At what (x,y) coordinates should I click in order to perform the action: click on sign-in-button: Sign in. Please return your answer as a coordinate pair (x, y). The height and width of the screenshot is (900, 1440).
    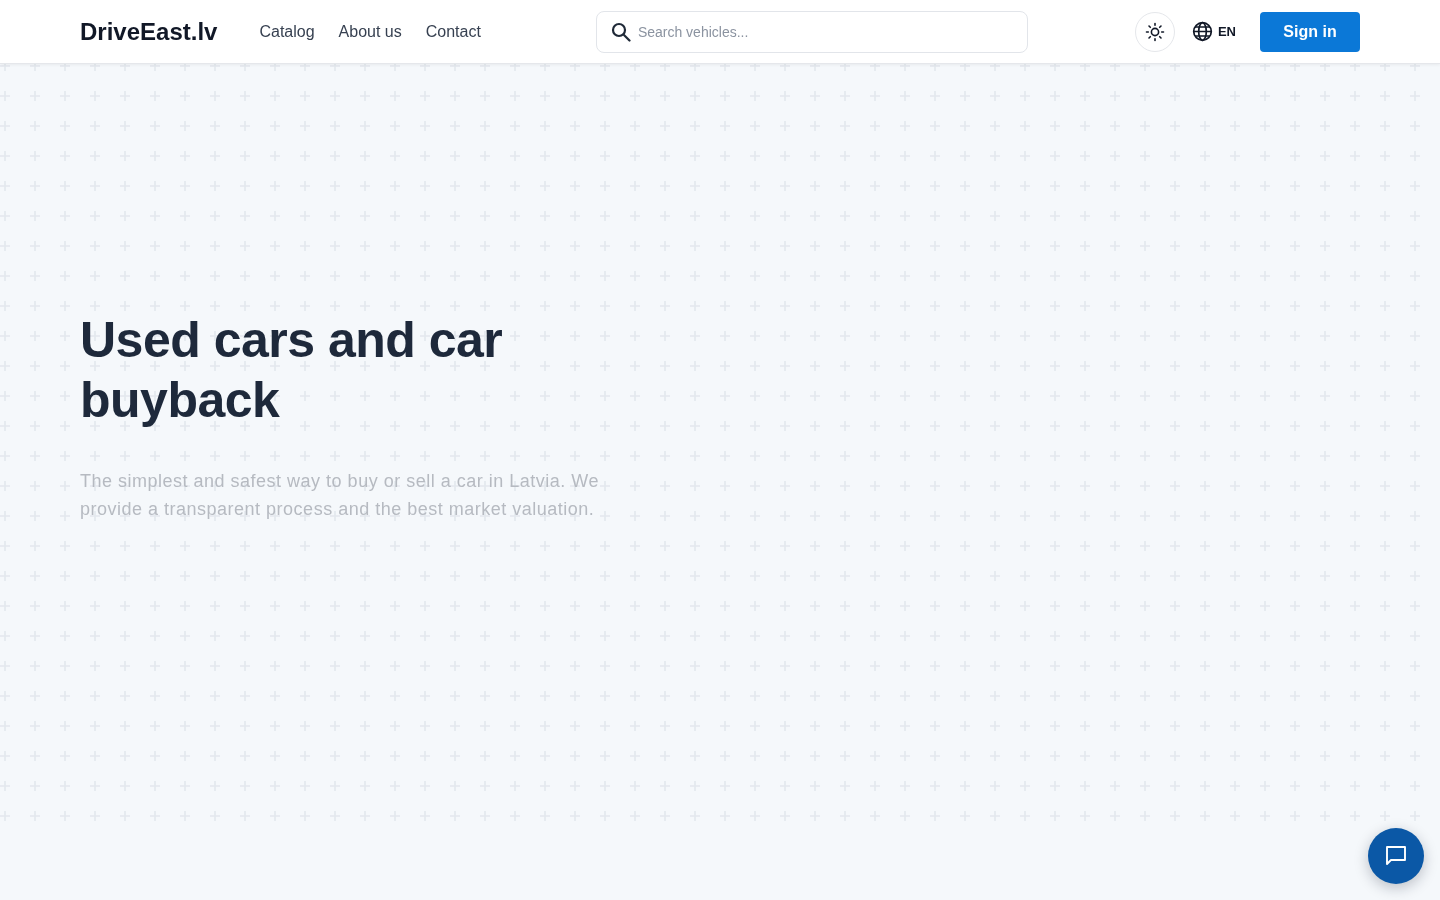
    Looking at the image, I should click on (1310, 31).